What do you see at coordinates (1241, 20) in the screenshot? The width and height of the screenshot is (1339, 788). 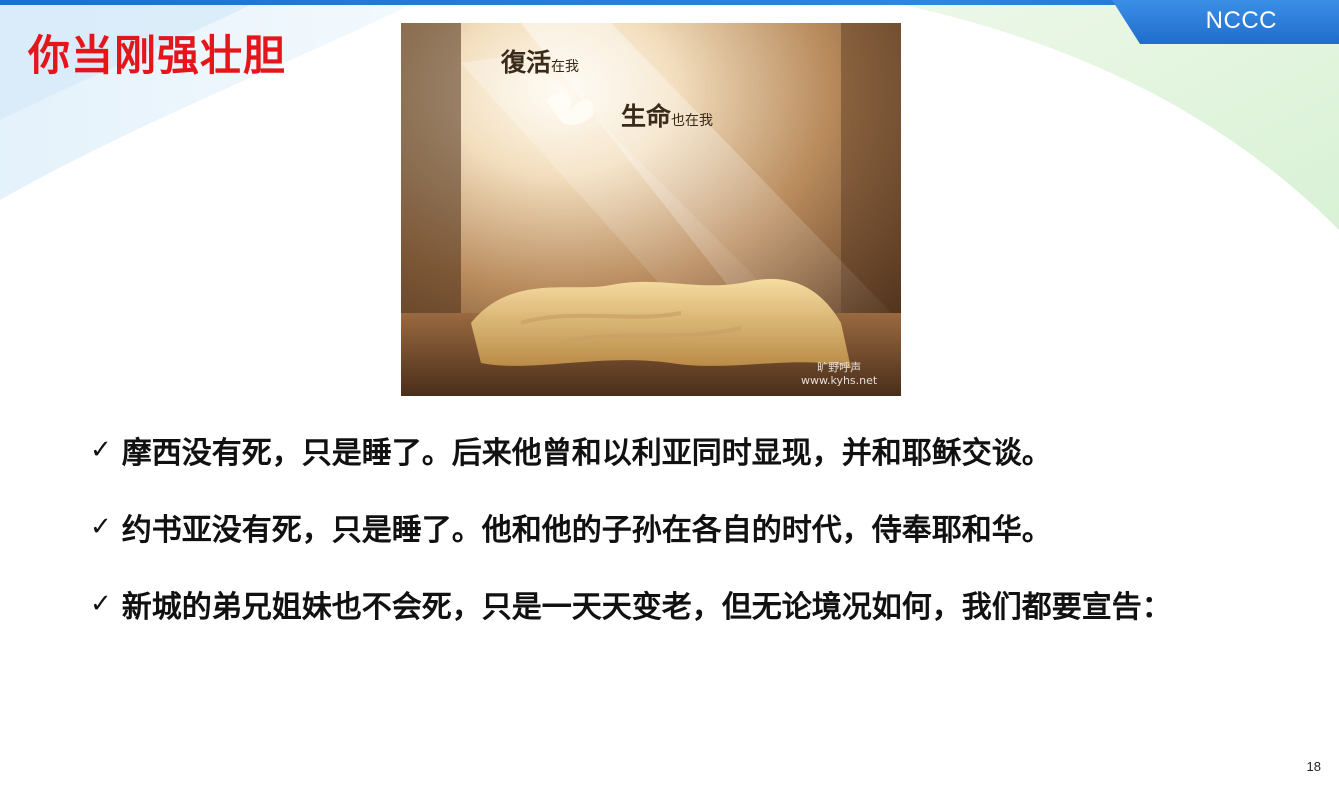 I see `brand-label: NCCC` at bounding box center [1241, 20].